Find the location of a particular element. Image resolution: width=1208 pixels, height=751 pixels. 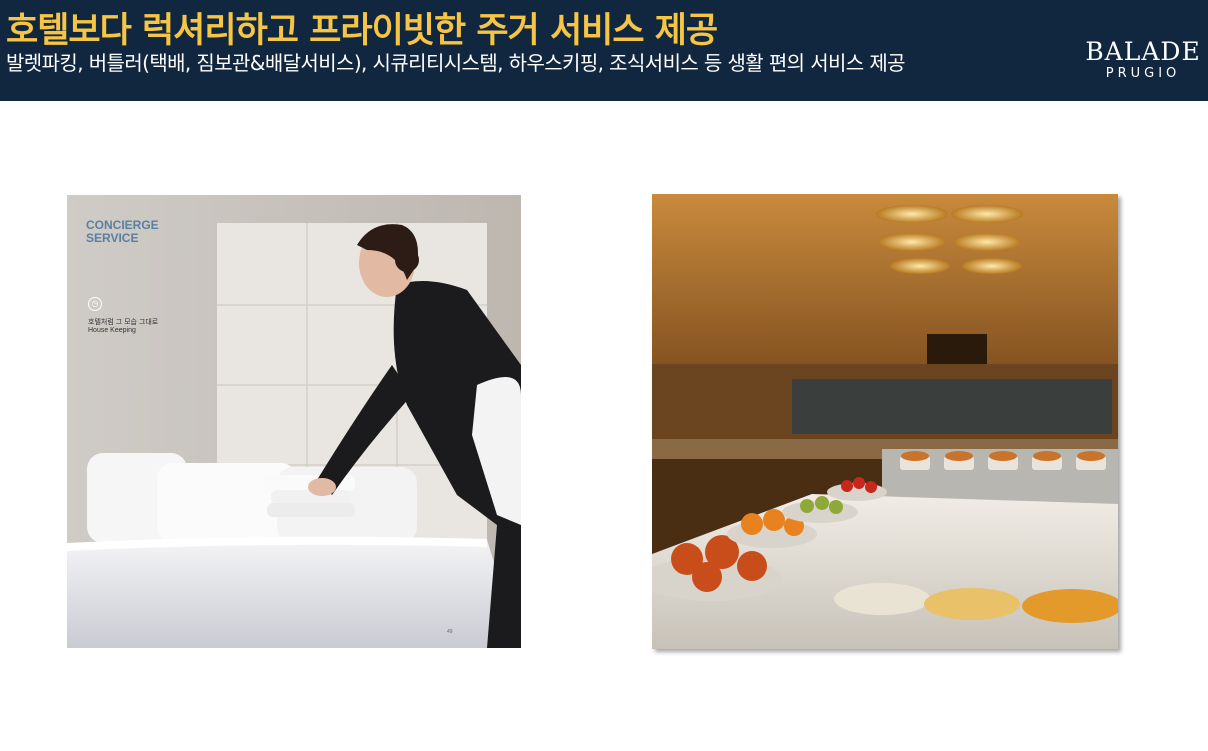

housekeeping-caption-en: House Keeping is located at coordinates (112, 330).